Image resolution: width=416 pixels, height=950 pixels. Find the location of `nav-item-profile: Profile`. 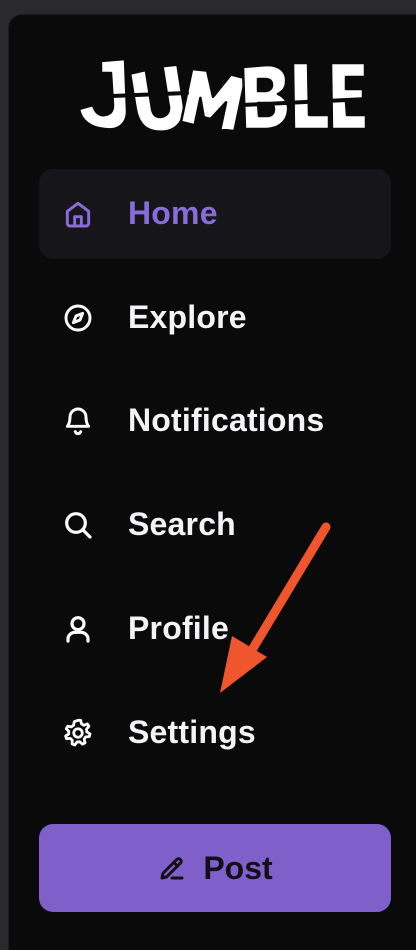

nav-item-profile: Profile is located at coordinates (215, 629).